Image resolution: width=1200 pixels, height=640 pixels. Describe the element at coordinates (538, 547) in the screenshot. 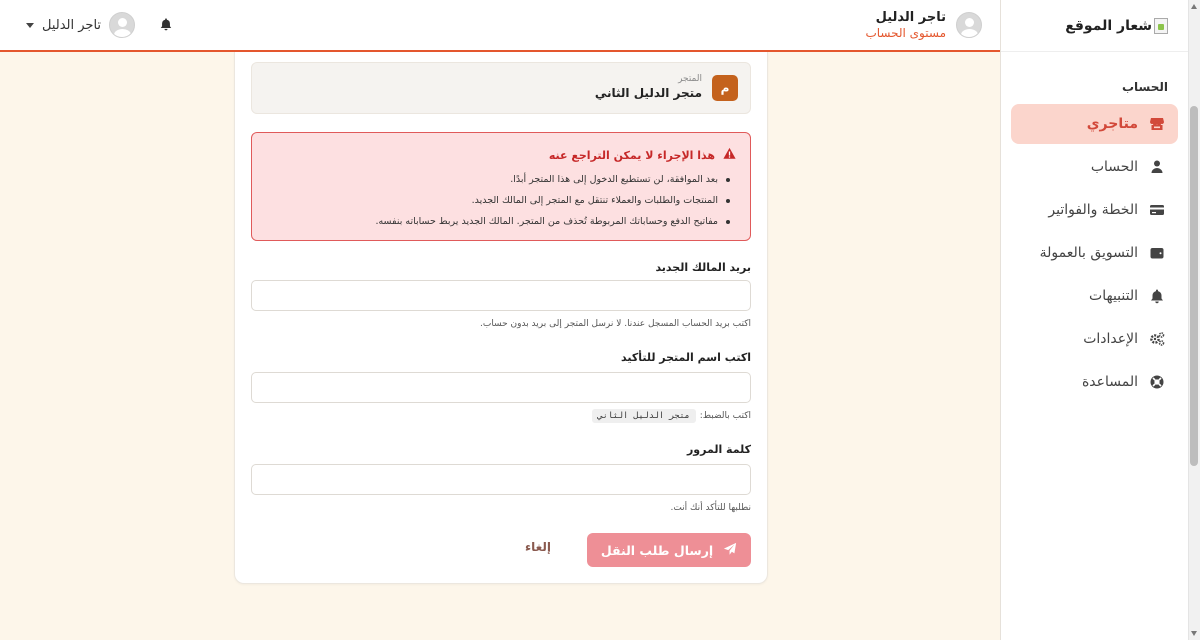

I see `cancel-button: إلغاء` at that location.